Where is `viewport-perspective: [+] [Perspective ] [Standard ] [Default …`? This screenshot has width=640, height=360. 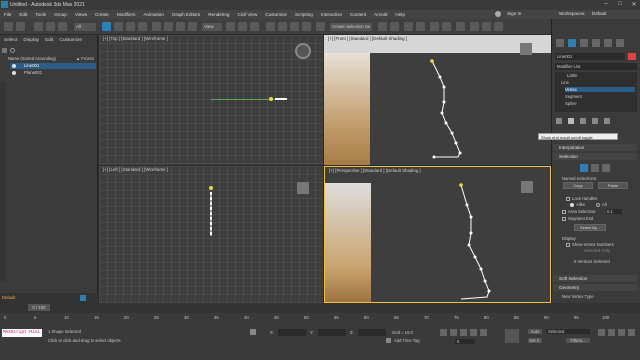
viewport-perspective: [+] [Perspective ] [Standard ] [Default … is located at coordinates (437, 234).